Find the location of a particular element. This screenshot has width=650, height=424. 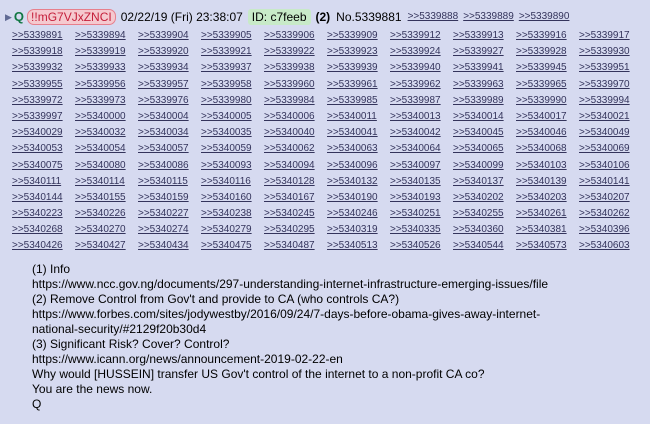

reply-link: >>5339924 is located at coordinates (421, 52).